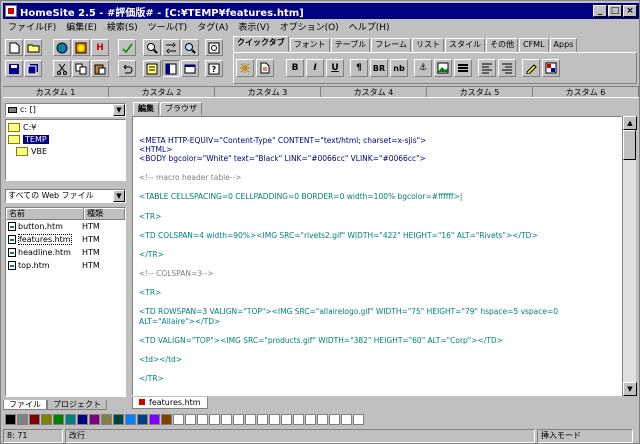  What do you see at coordinates (56, 92) in the screenshot?
I see `custom-toolbar-1: カスタム 1` at bounding box center [56, 92].